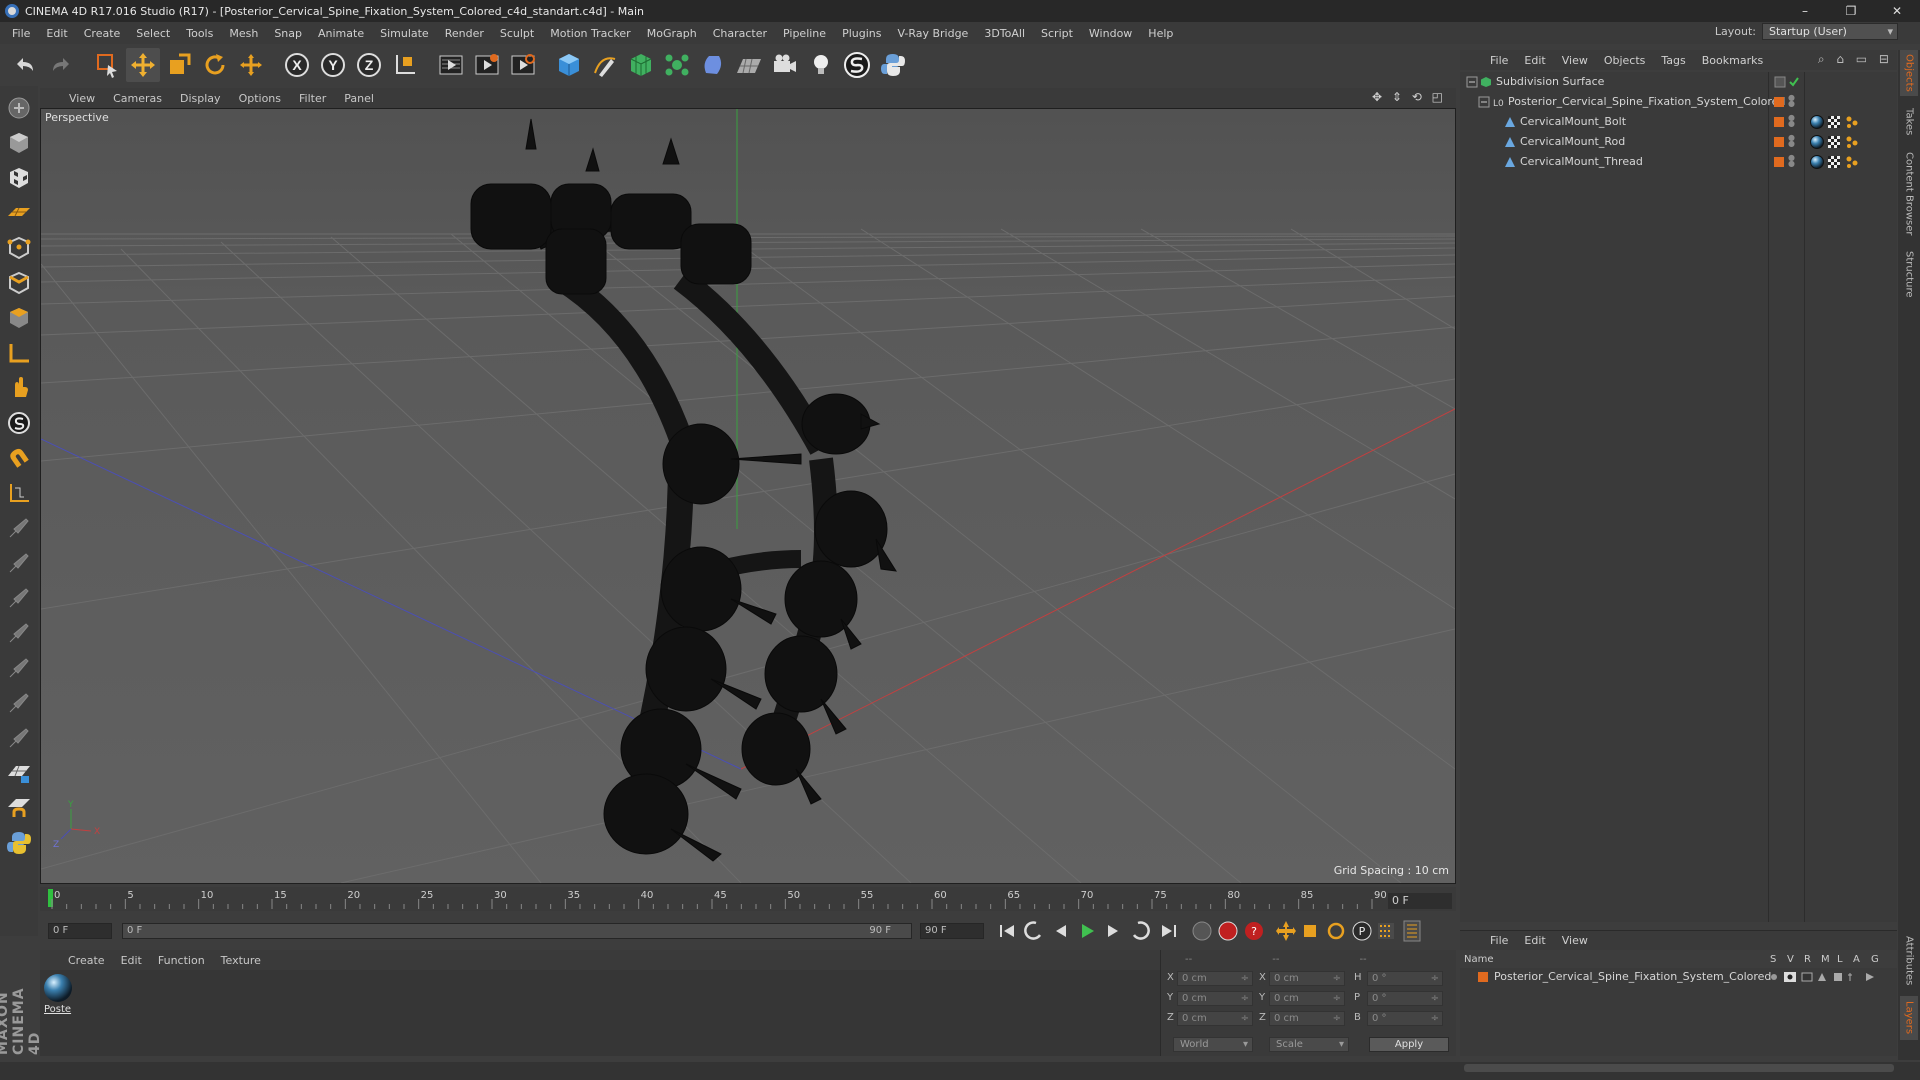  Describe the element at coordinates (25, 65) in the screenshot. I see `undo-icon` at that location.